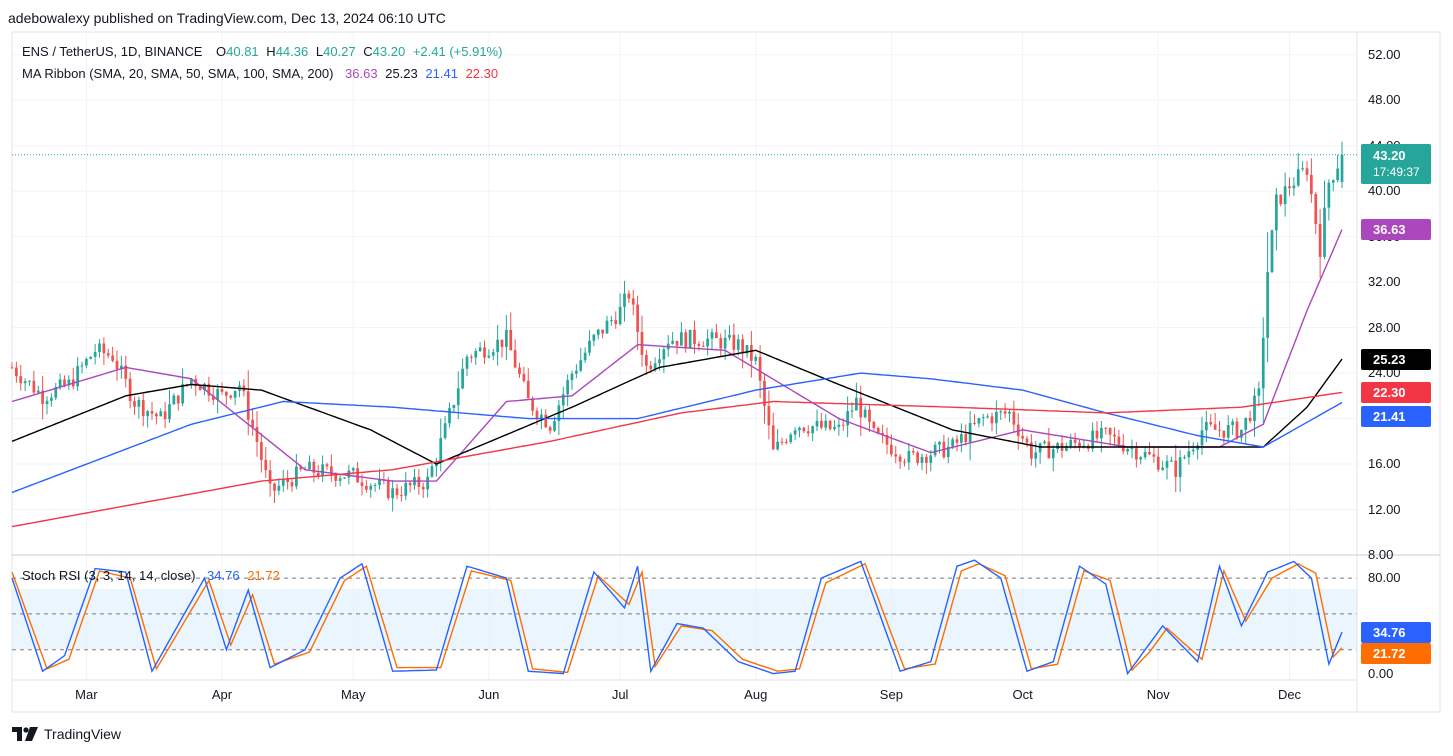  I want to click on time-tick-label: Apr, so click(222, 694).